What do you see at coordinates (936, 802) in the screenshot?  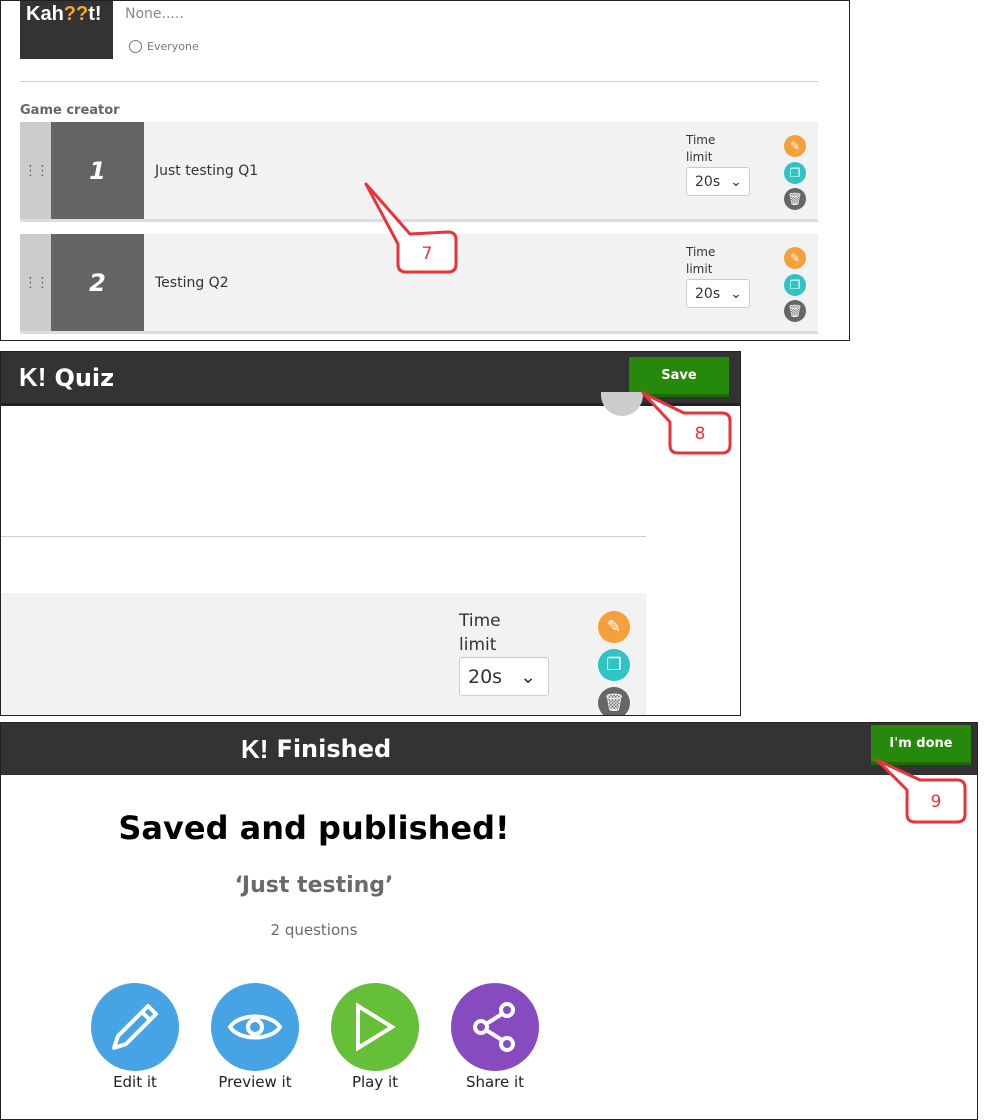 I see `callout-number: 9` at bounding box center [936, 802].